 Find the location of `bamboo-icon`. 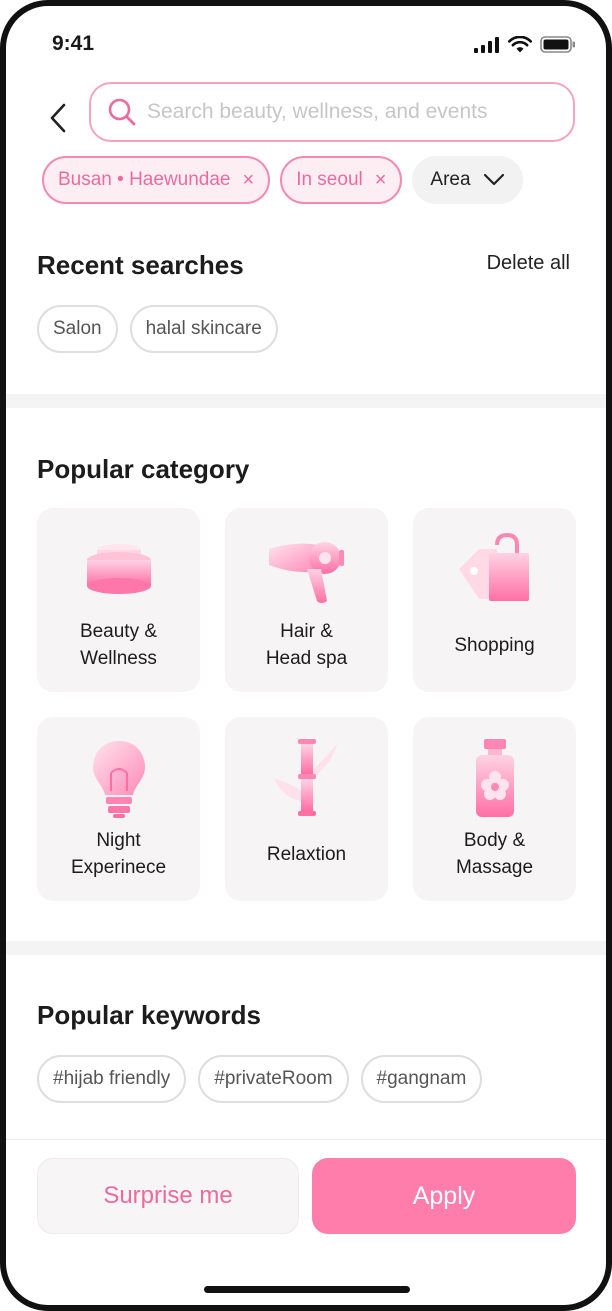

bamboo-icon is located at coordinates (307, 779).